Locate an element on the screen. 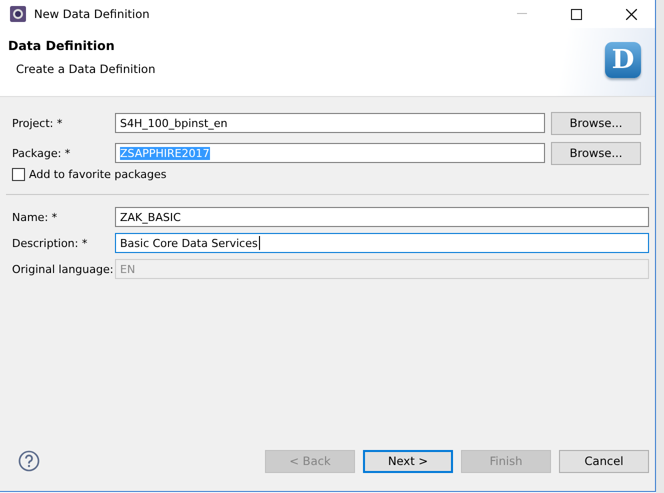  wizard-button: Cancel is located at coordinates (604, 461).